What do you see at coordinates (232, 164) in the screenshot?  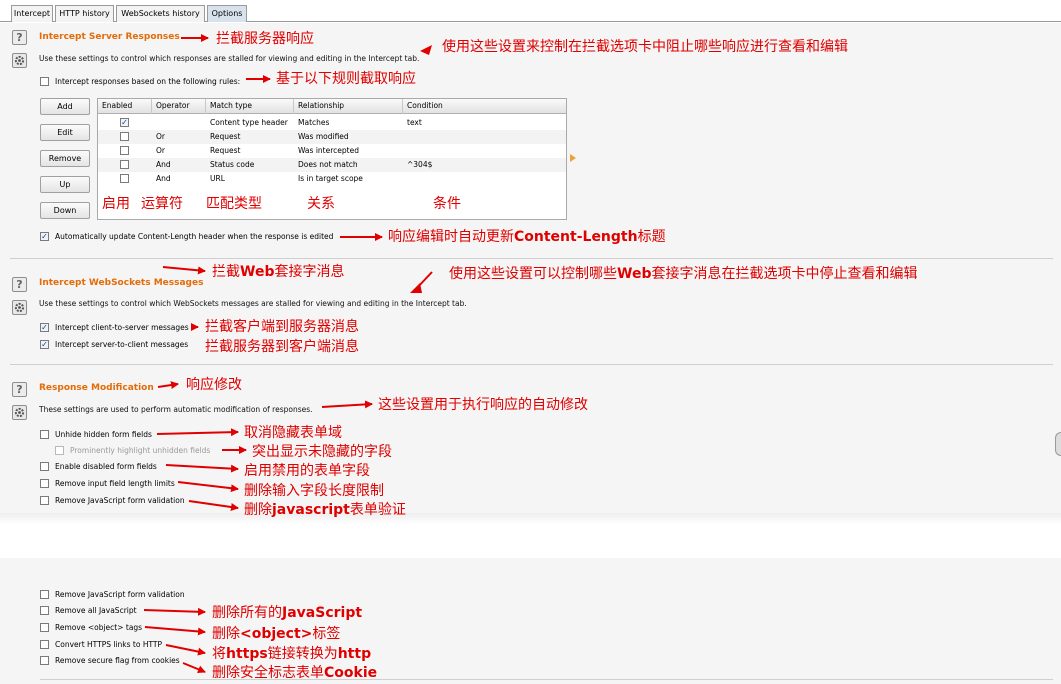 I see `row-match-type: Status code` at bounding box center [232, 164].